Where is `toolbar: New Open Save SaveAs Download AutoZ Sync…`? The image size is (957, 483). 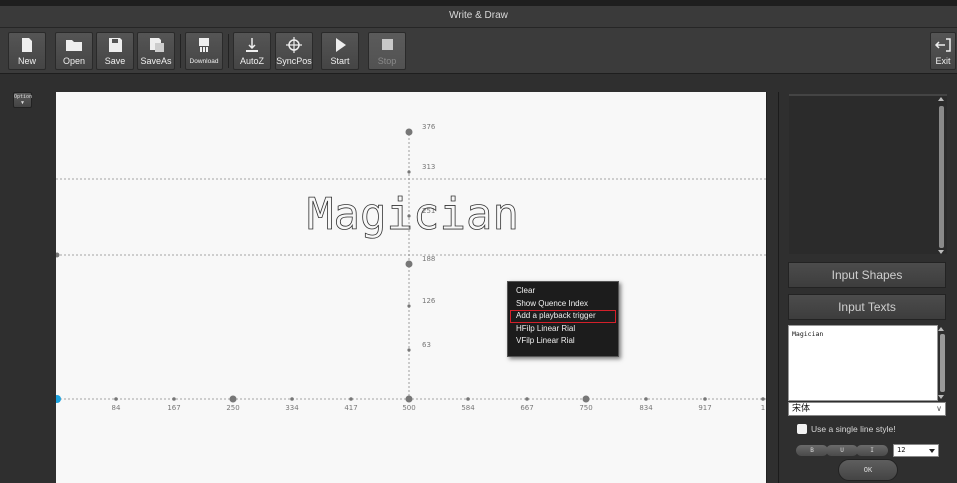 toolbar: New Open Save SaveAs Download AutoZ Sync… is located at coordinates (478, 51).